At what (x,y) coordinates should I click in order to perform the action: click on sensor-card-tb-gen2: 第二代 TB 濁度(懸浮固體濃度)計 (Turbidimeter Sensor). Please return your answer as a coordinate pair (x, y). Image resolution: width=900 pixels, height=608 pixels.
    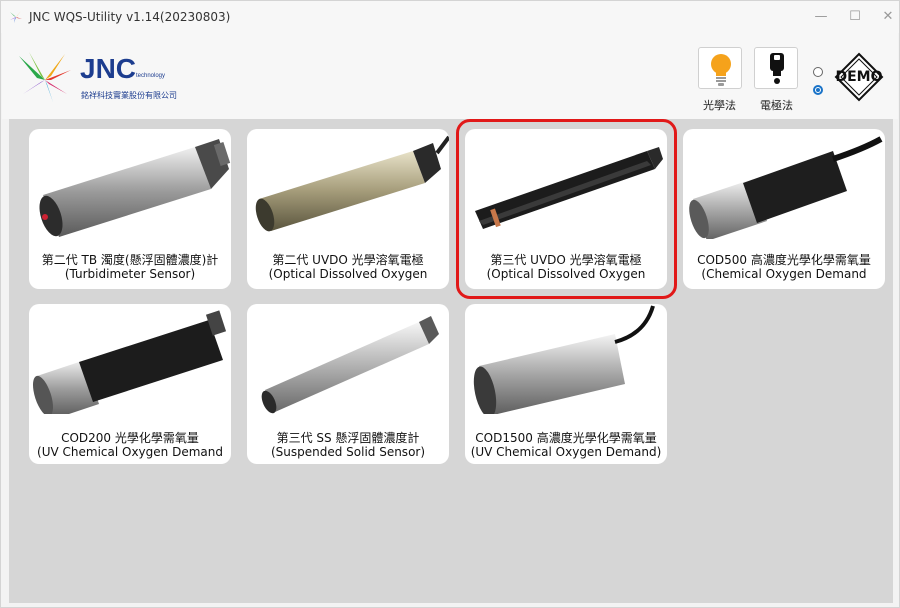
    Looking at the image, I should click on (130, 209).